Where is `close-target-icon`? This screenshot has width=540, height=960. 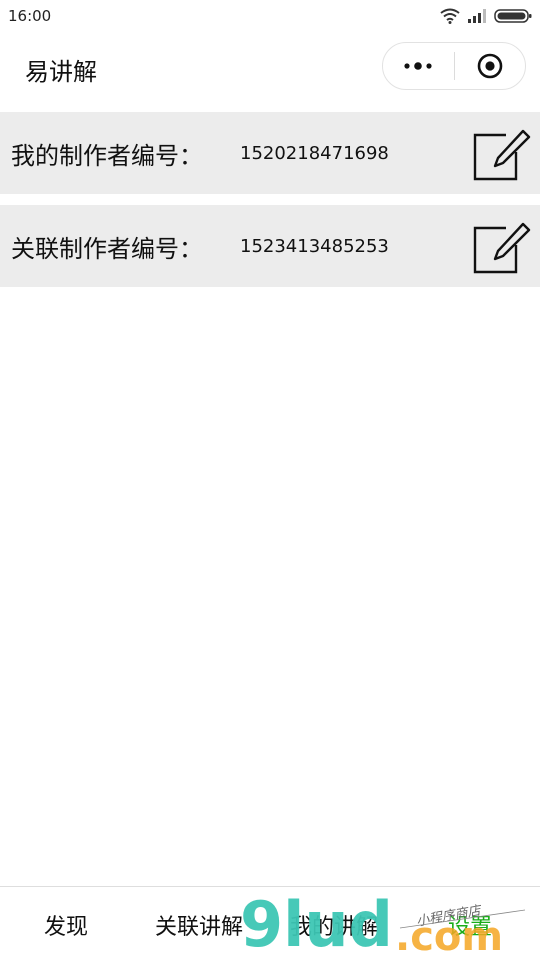 close-target-icon is located at coordinates (490, 66).